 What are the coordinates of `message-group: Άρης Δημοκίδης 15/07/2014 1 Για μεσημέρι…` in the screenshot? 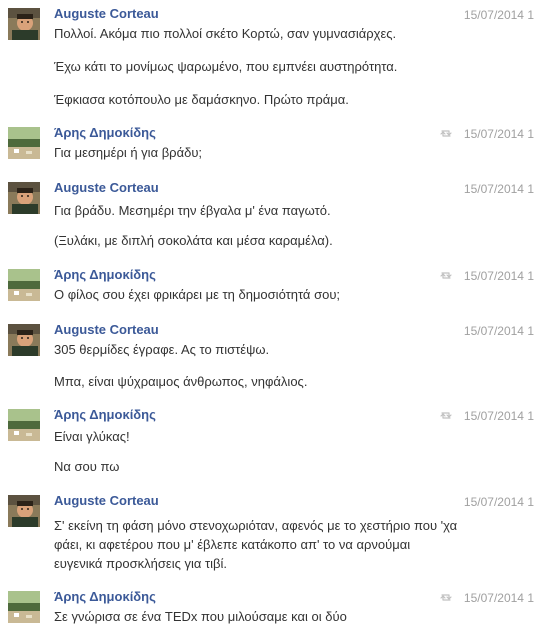 It's located at (267, 145).